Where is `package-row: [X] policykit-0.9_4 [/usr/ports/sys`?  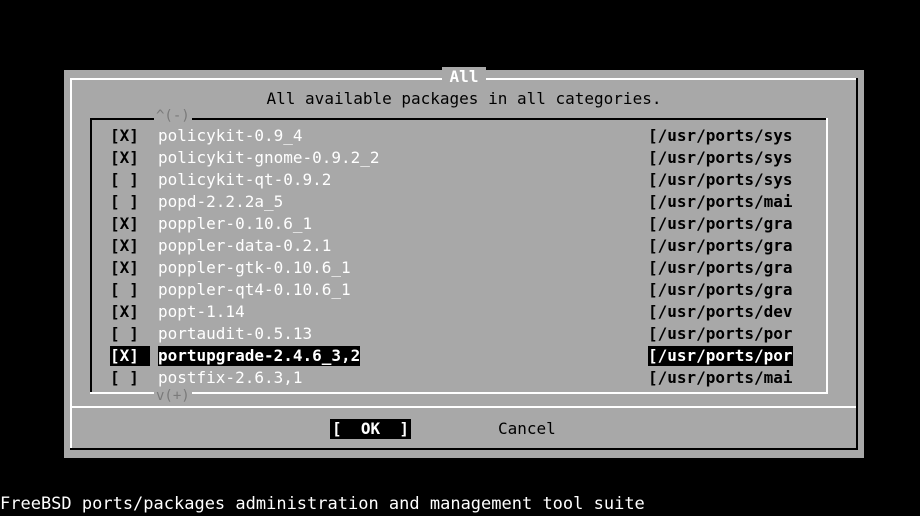
package-row: [X] policykit-0.9_4 [/usr/ports/sys is located at coordinates (480, 136).